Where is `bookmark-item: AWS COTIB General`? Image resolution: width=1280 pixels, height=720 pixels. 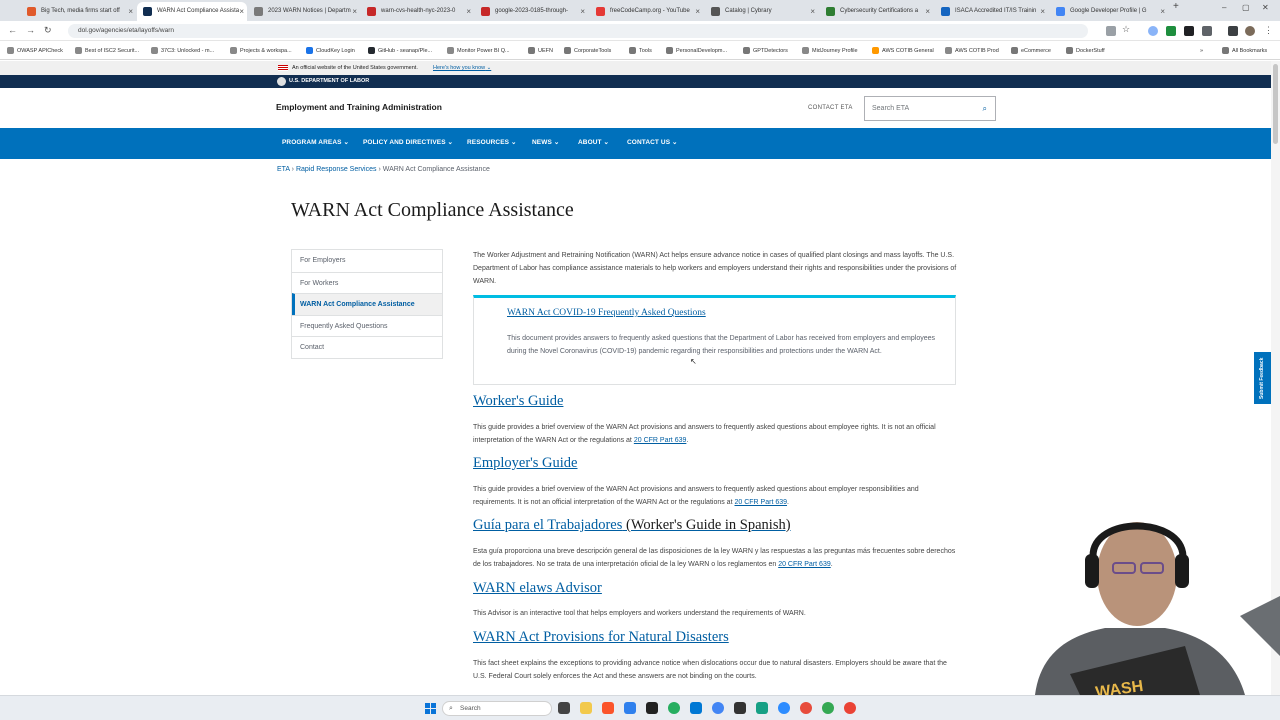
bookmark-item: AWS COTIB General is located at coordinates (903, 51).